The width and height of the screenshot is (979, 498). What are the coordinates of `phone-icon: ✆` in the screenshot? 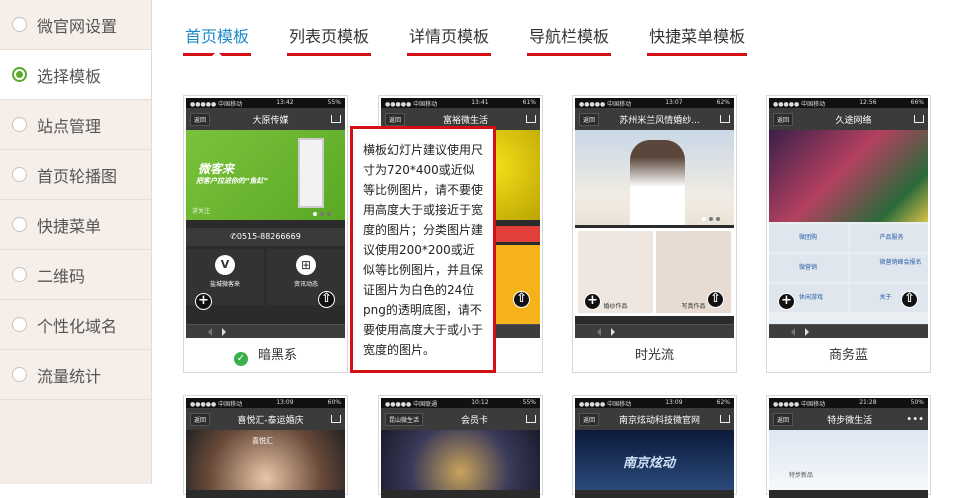 It's located at (233, 236).